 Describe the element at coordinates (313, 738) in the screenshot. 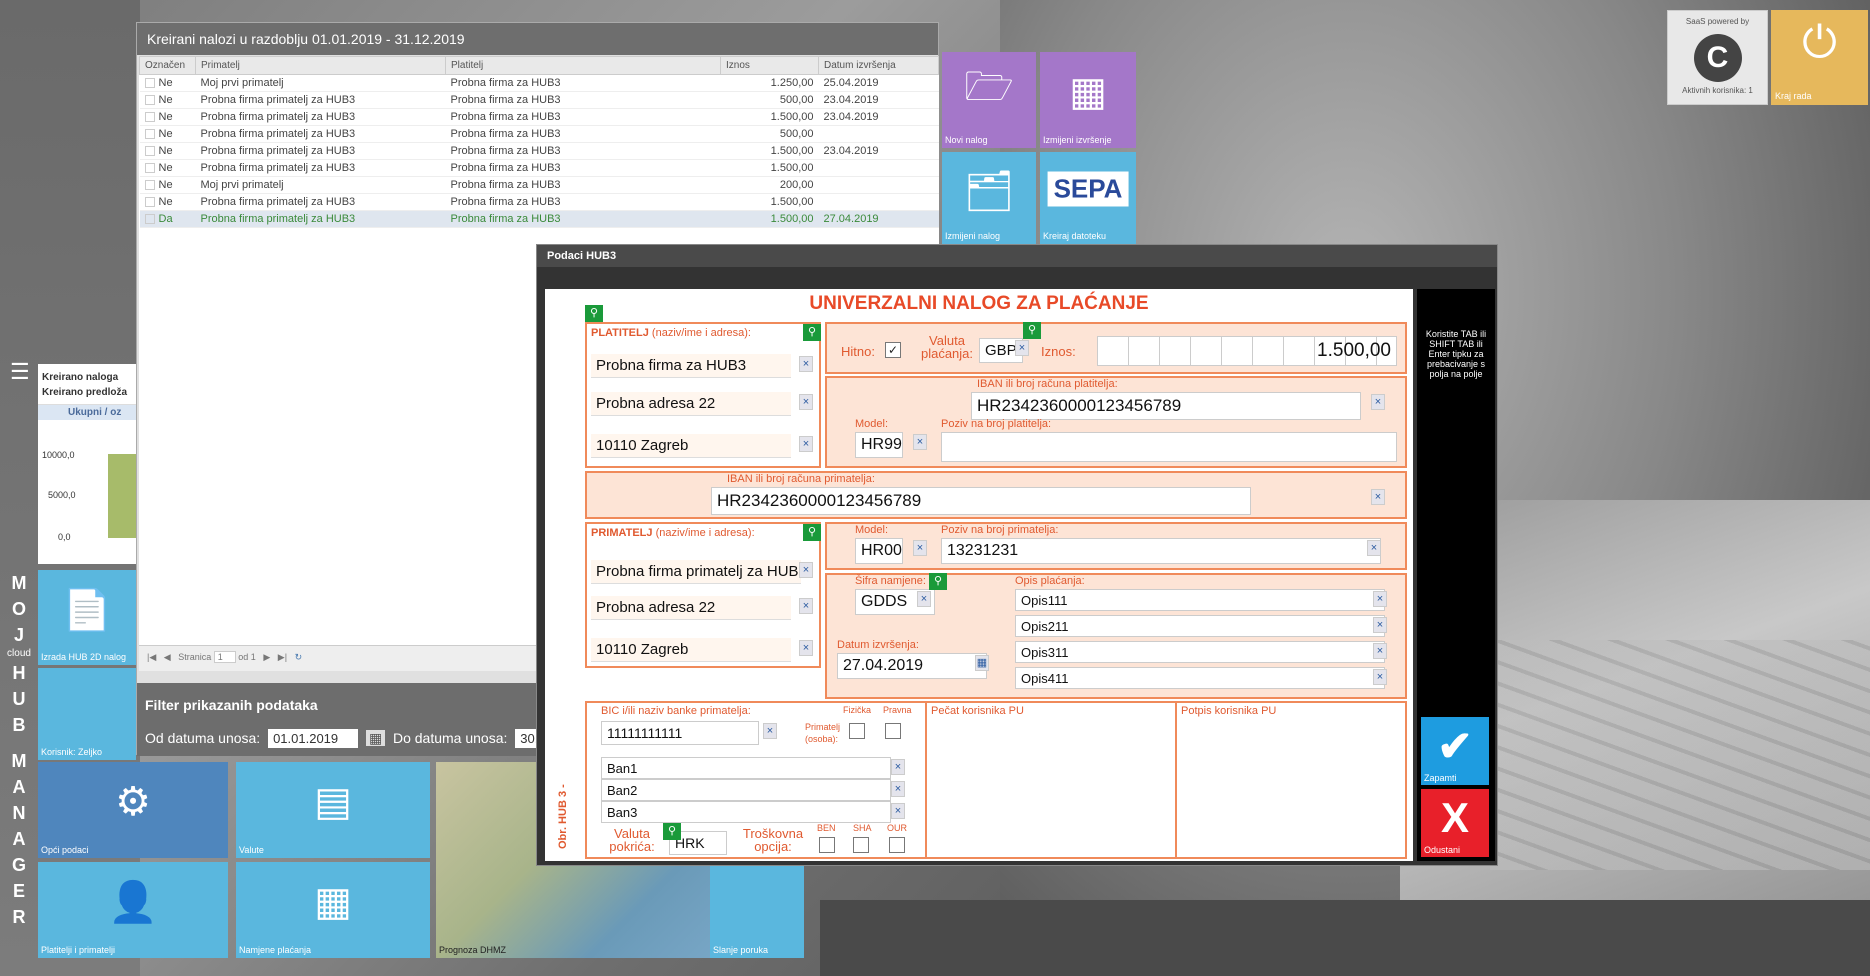

I see `from-date-input: 01.01.2019` at that location.